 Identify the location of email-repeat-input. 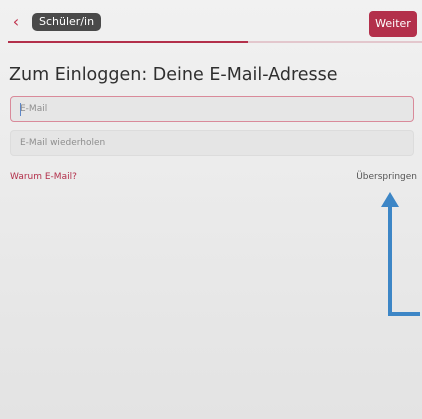
(212, 143).